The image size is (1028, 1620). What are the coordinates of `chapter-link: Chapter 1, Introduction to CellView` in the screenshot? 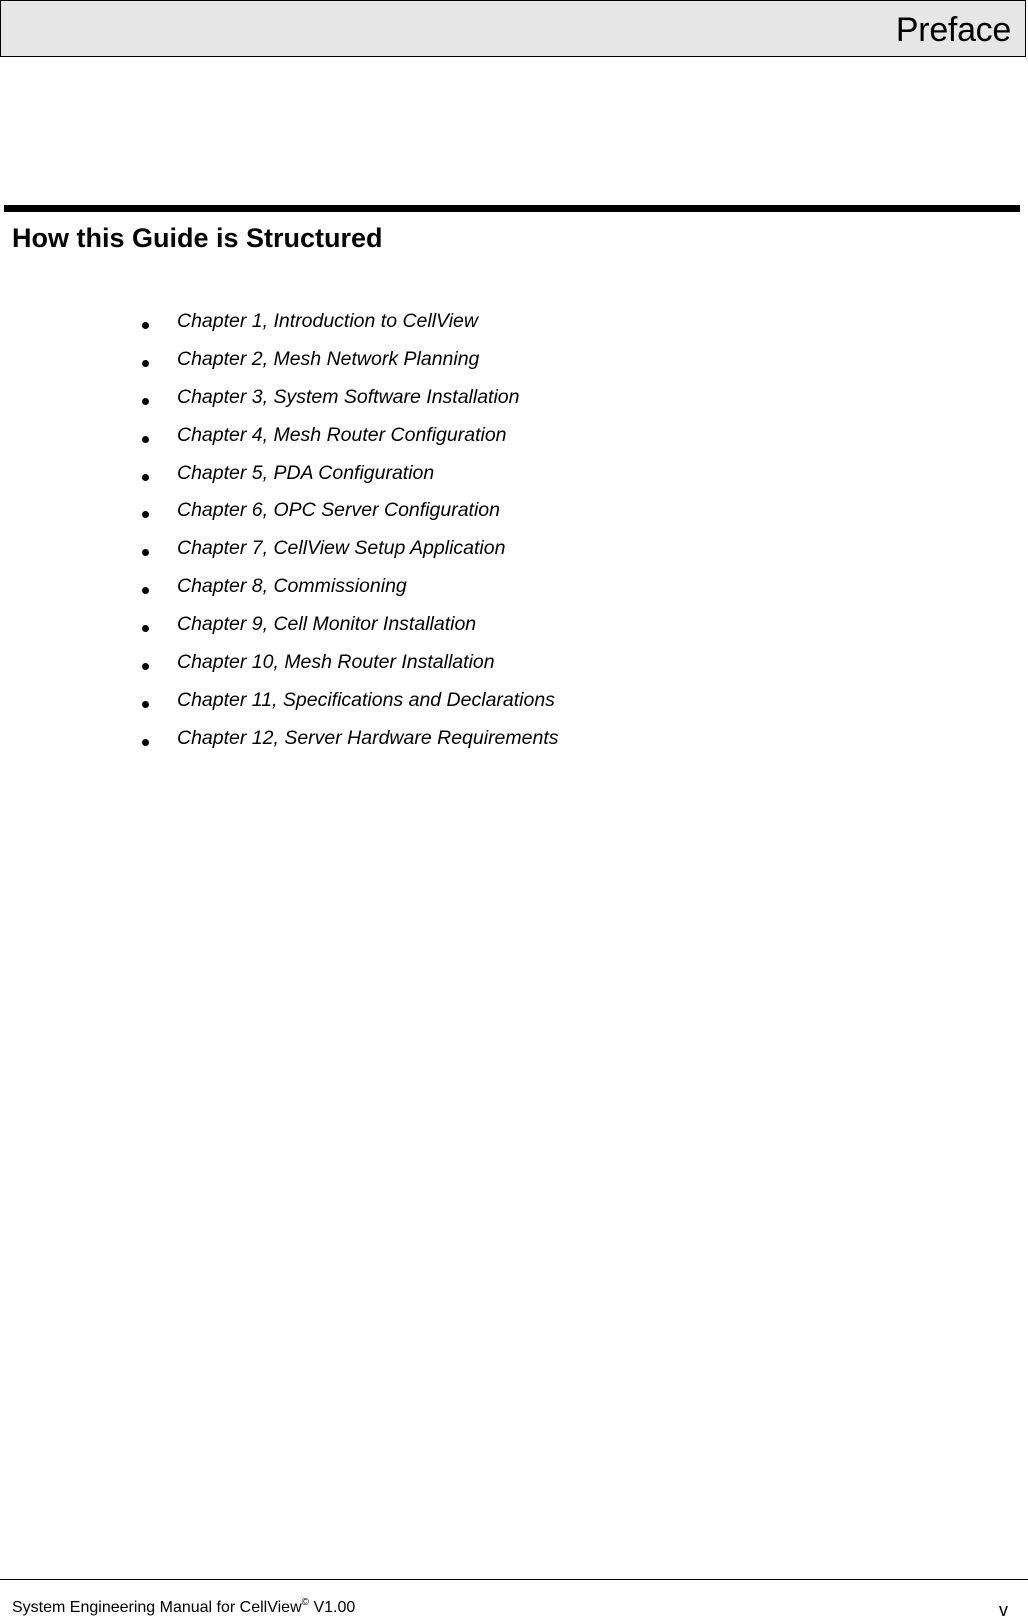 It's located at (327, 322).